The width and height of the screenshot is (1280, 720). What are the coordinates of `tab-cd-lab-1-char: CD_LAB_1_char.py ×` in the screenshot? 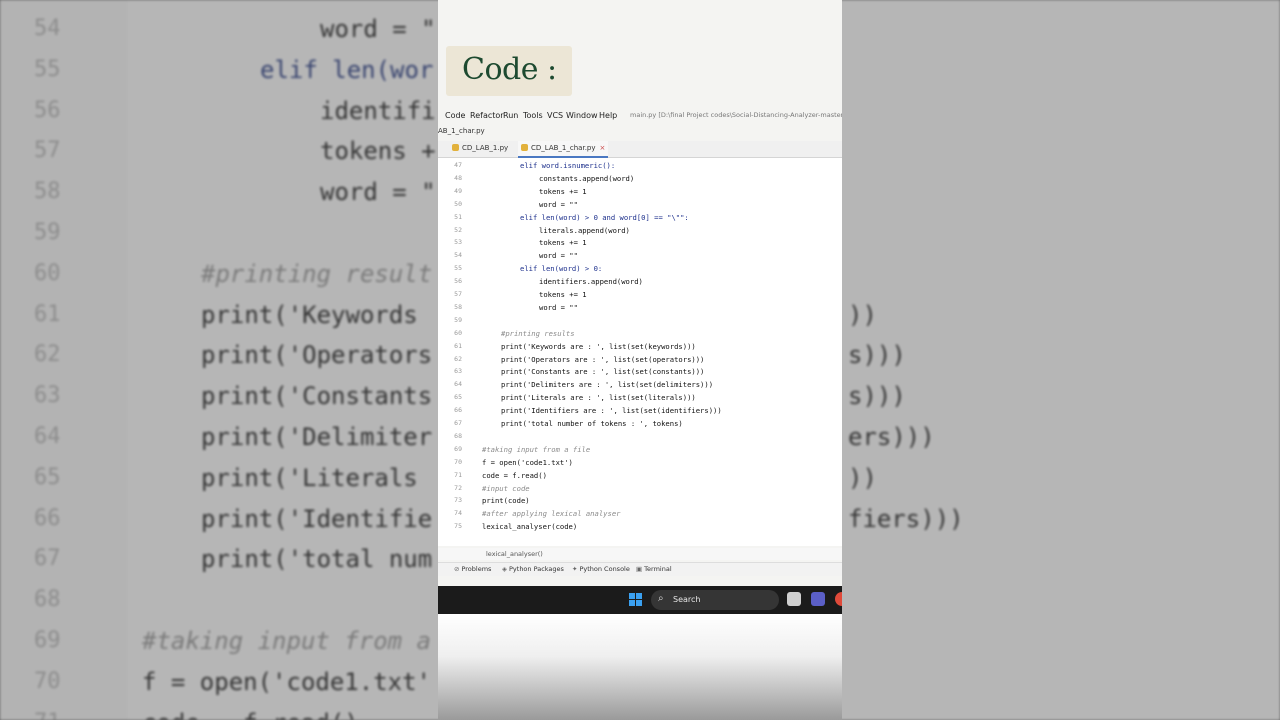 It's located at (563, 149).